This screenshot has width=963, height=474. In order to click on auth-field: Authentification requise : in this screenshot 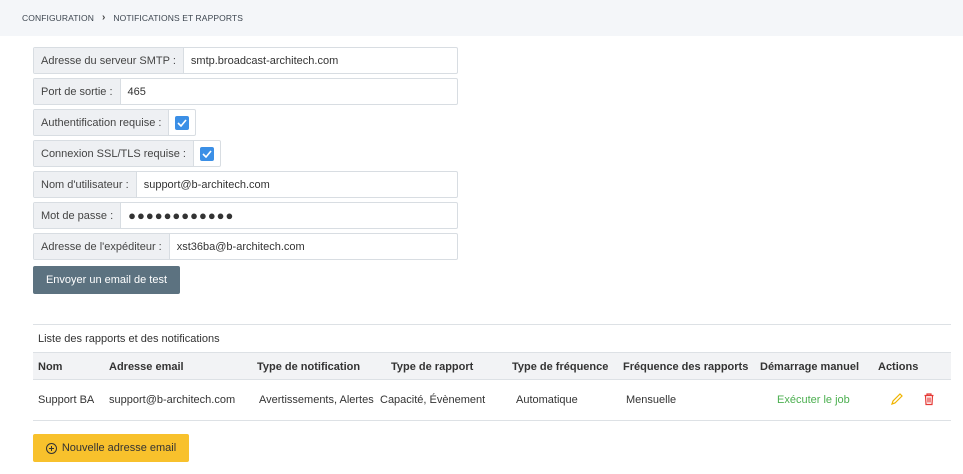, I will do `click(115, 122)`.